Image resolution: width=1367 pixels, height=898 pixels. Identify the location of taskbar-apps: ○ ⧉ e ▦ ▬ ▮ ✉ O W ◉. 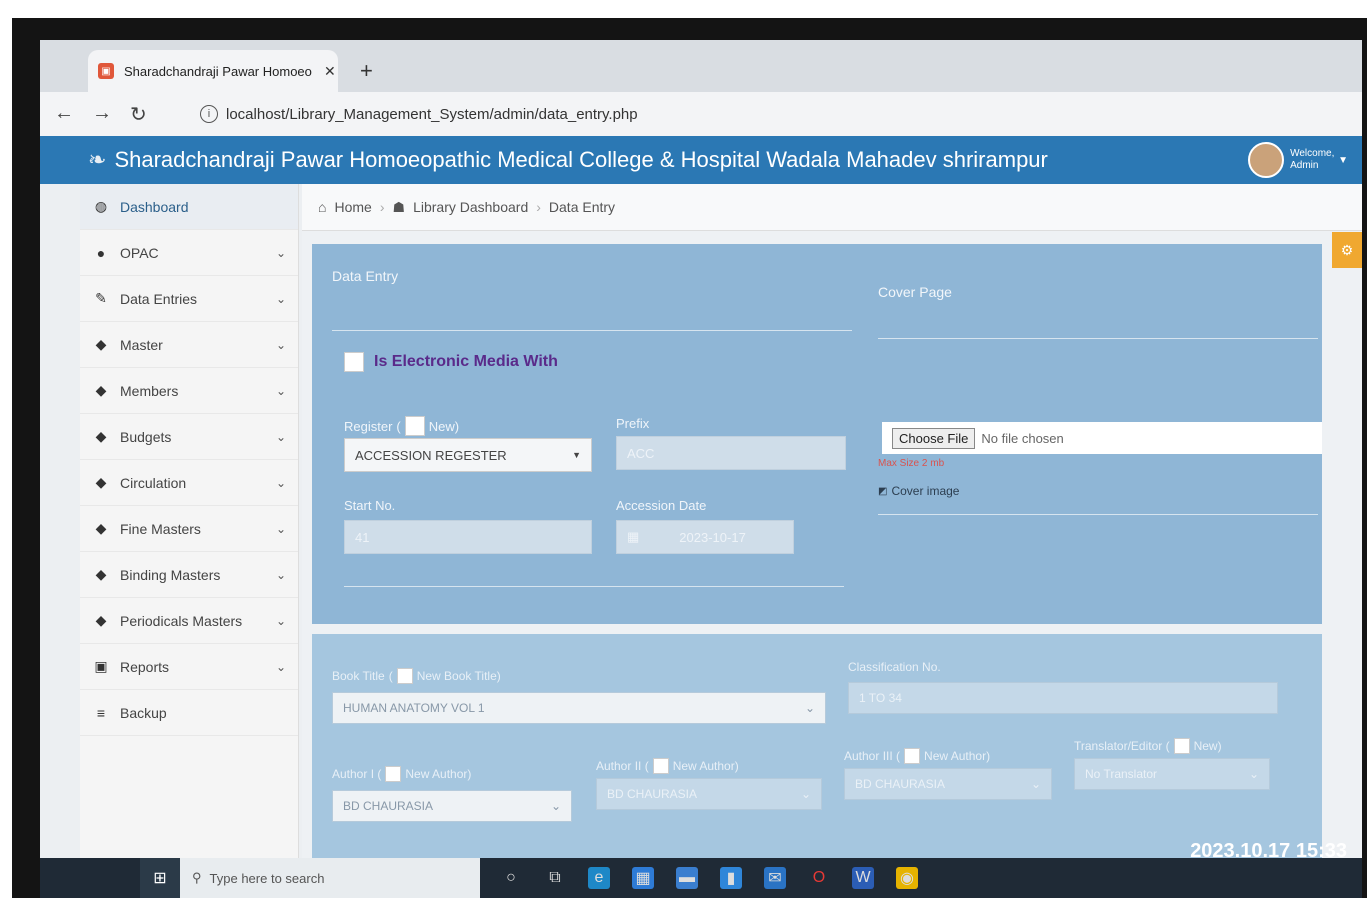
(709, 878).